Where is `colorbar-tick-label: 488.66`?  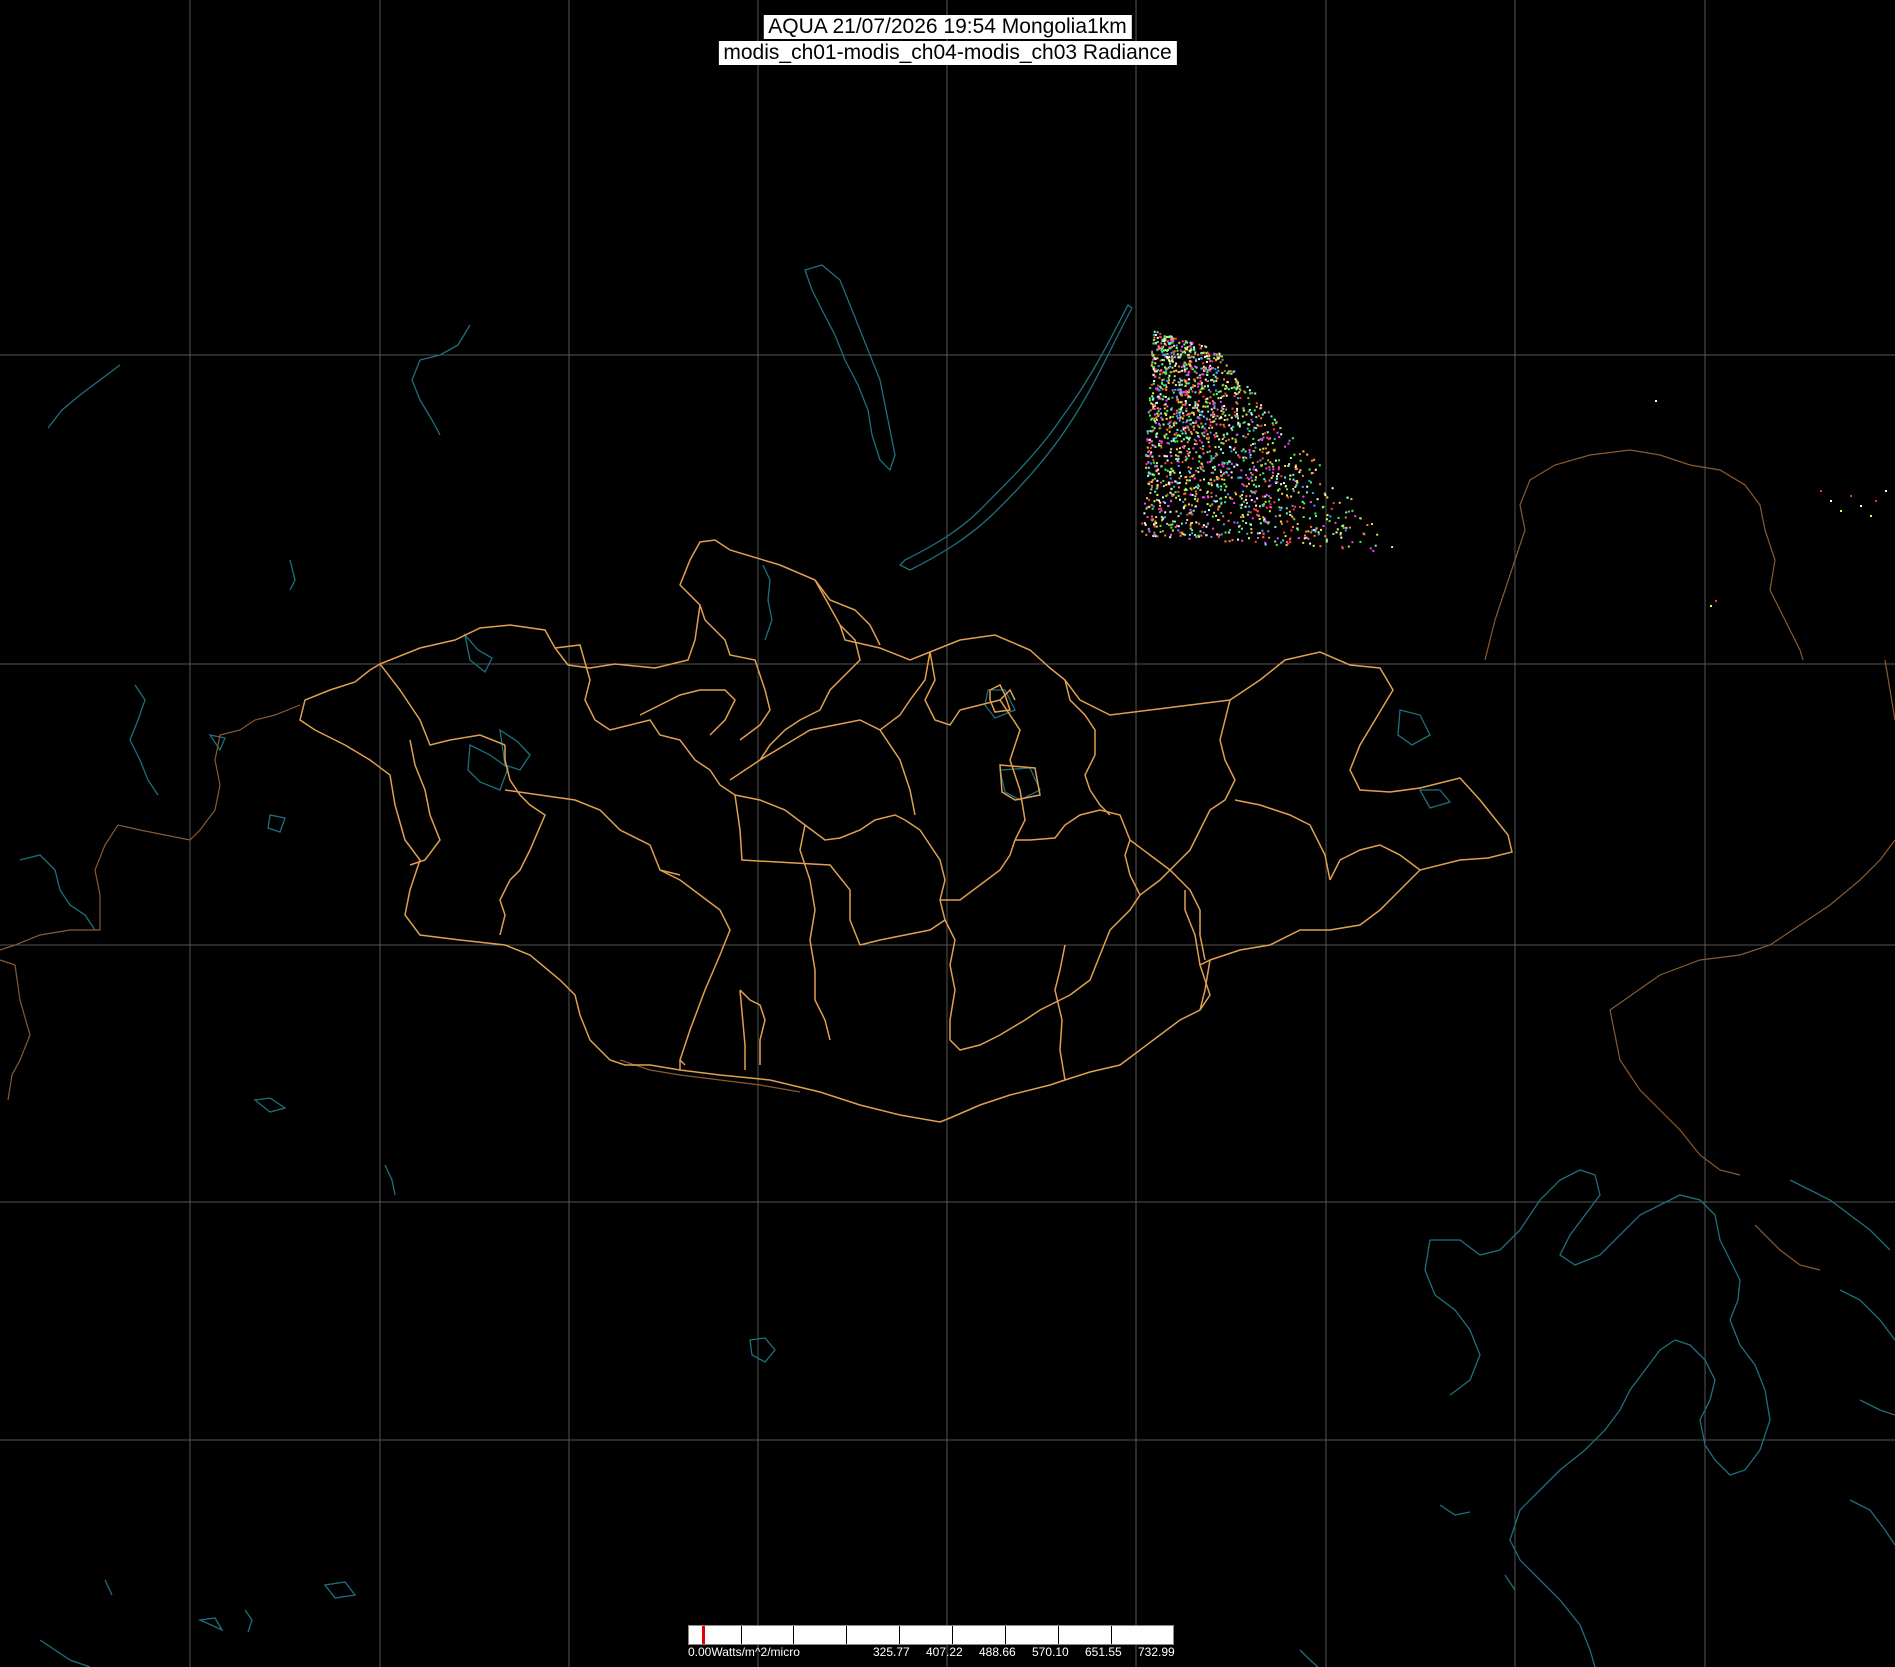
colorbar-tick-label: 488.66 is located at coordinates (997, 1652).